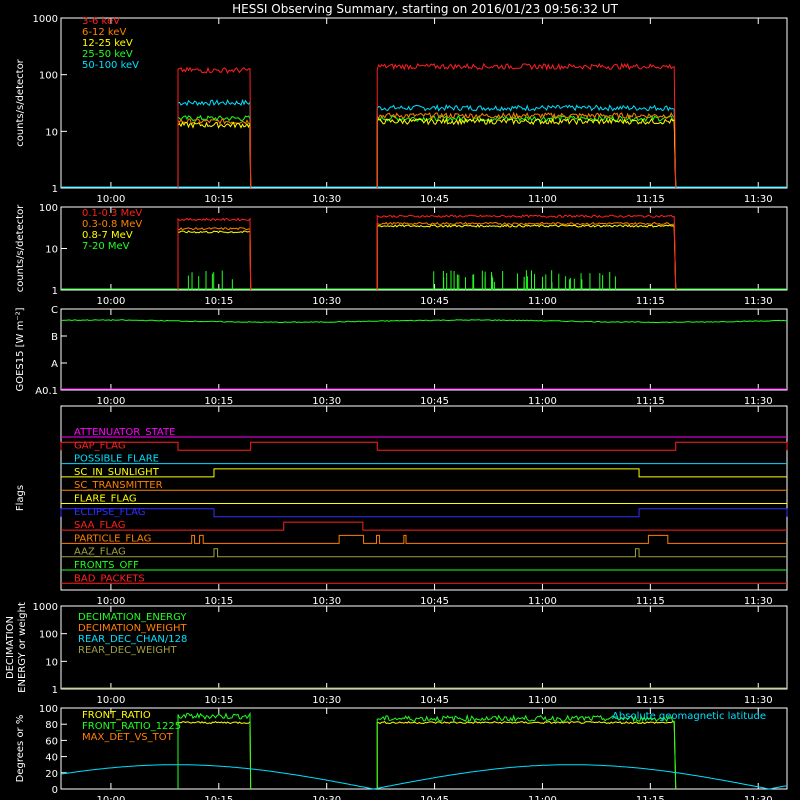  What do you see at coordinates (107, 235) in the screenshot?
I see `legend-entry: 0.8-7 MeV` at bounding box center [107, 235].